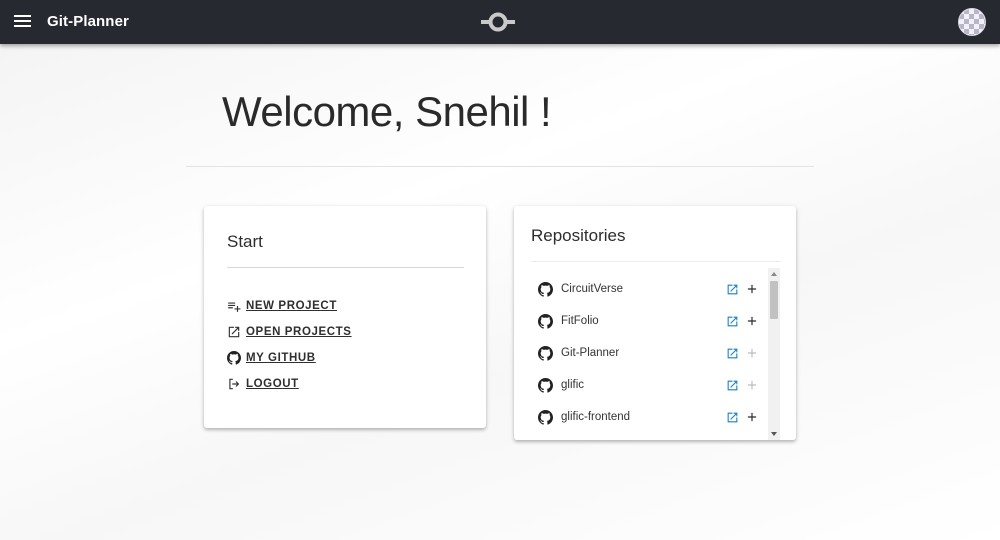 Image resolution: width=1000 pixels, height=540 pixels. What do you see at coordinates (22, 22) in the screenshot?
I see `menu-icon` at bounding box center [22, 22].